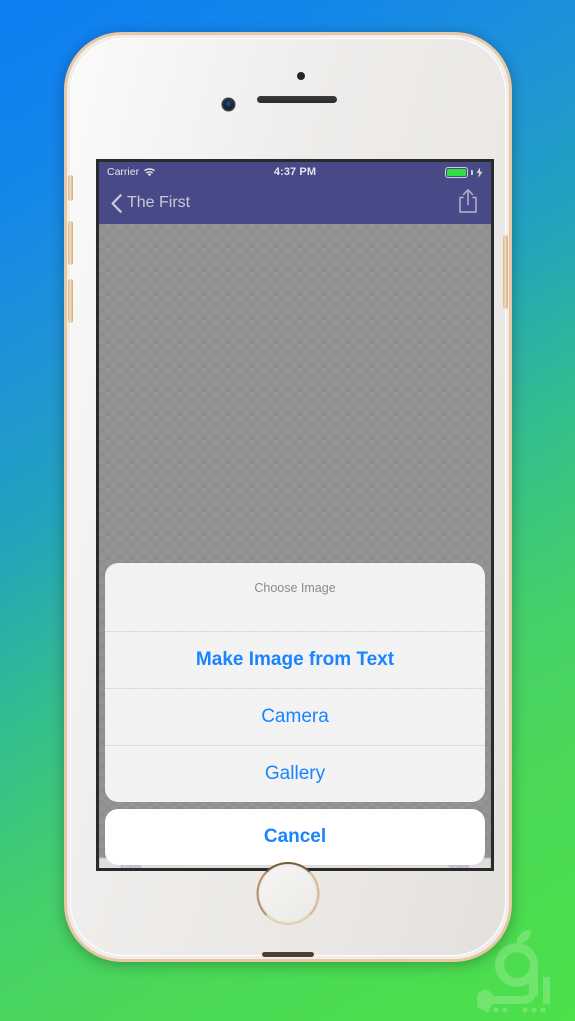 This screenshot has width=575, height=1021. I want to click on lightning-bolt-icon, so click(479, 172).